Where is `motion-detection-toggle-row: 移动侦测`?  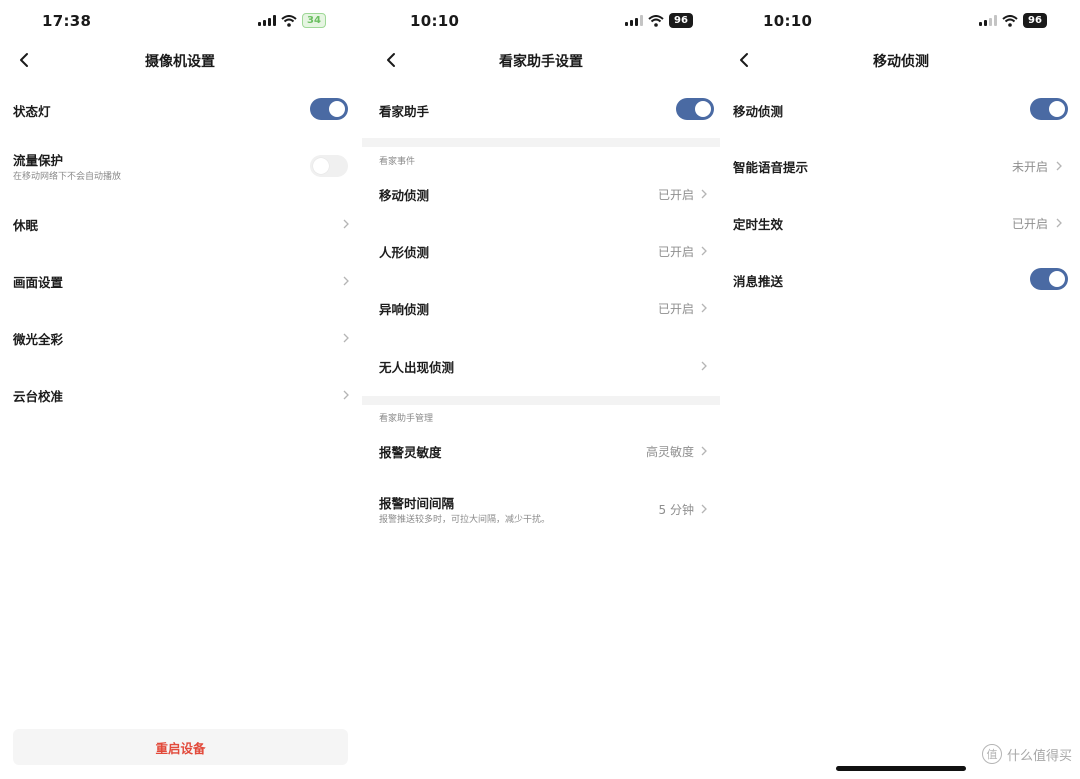
motion-detection-toggle-row: 移动侦测 is located at coordinates (901, 109).